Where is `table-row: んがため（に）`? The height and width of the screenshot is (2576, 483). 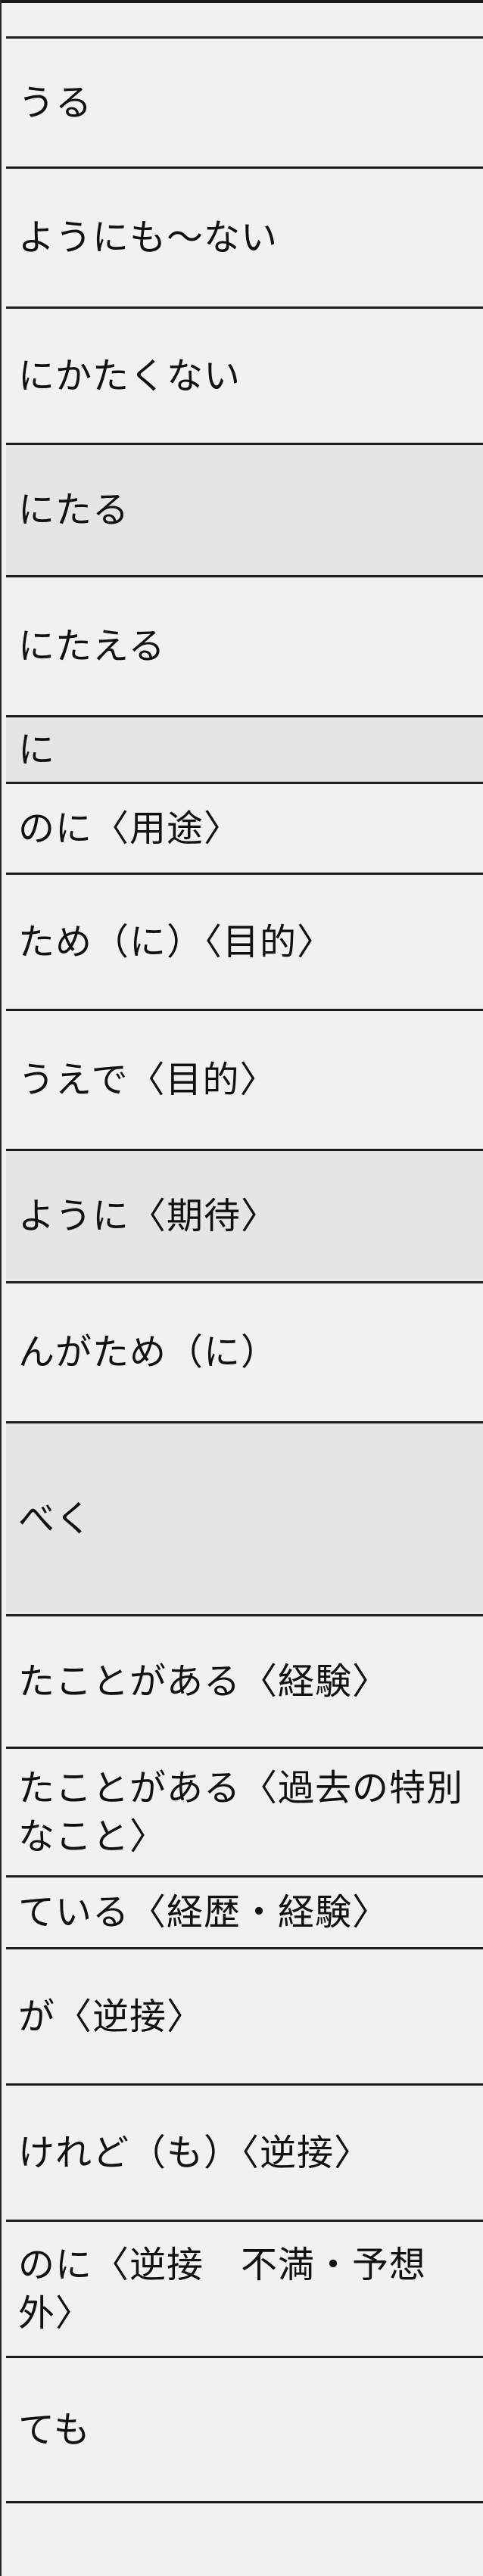
table-row: んがため（に） is located at coordinates (244, 1351).